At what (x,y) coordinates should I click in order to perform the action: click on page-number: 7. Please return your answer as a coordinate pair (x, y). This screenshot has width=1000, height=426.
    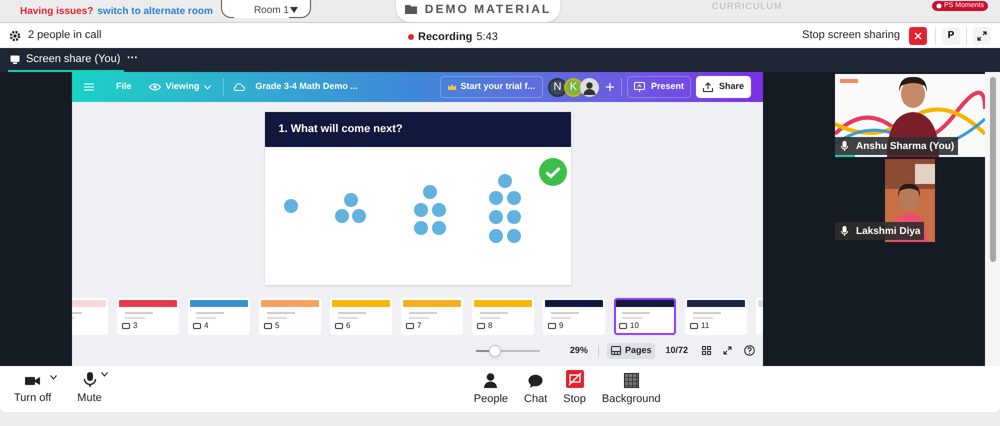
    Looking at the image, I should click on (419, 326).